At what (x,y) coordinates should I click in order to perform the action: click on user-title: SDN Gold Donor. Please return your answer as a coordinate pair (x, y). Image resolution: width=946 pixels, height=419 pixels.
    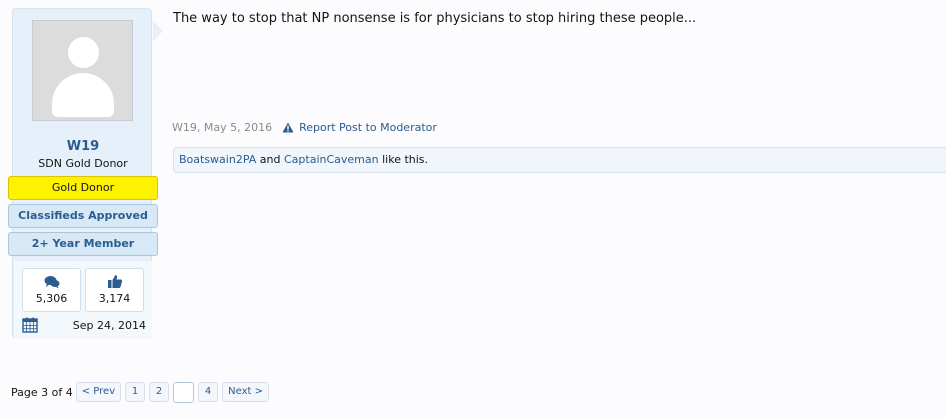
    Looking at the image, I should click on (83, 163).